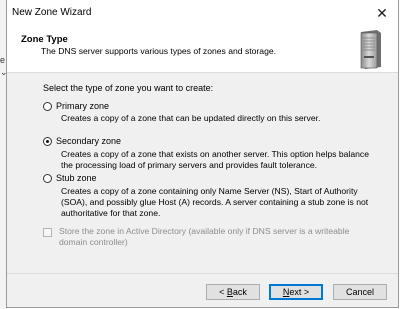 Image resolution: width=400 pixels, height=309 pixels. I want to click on secondary-zone-radio, so click(47, 141).